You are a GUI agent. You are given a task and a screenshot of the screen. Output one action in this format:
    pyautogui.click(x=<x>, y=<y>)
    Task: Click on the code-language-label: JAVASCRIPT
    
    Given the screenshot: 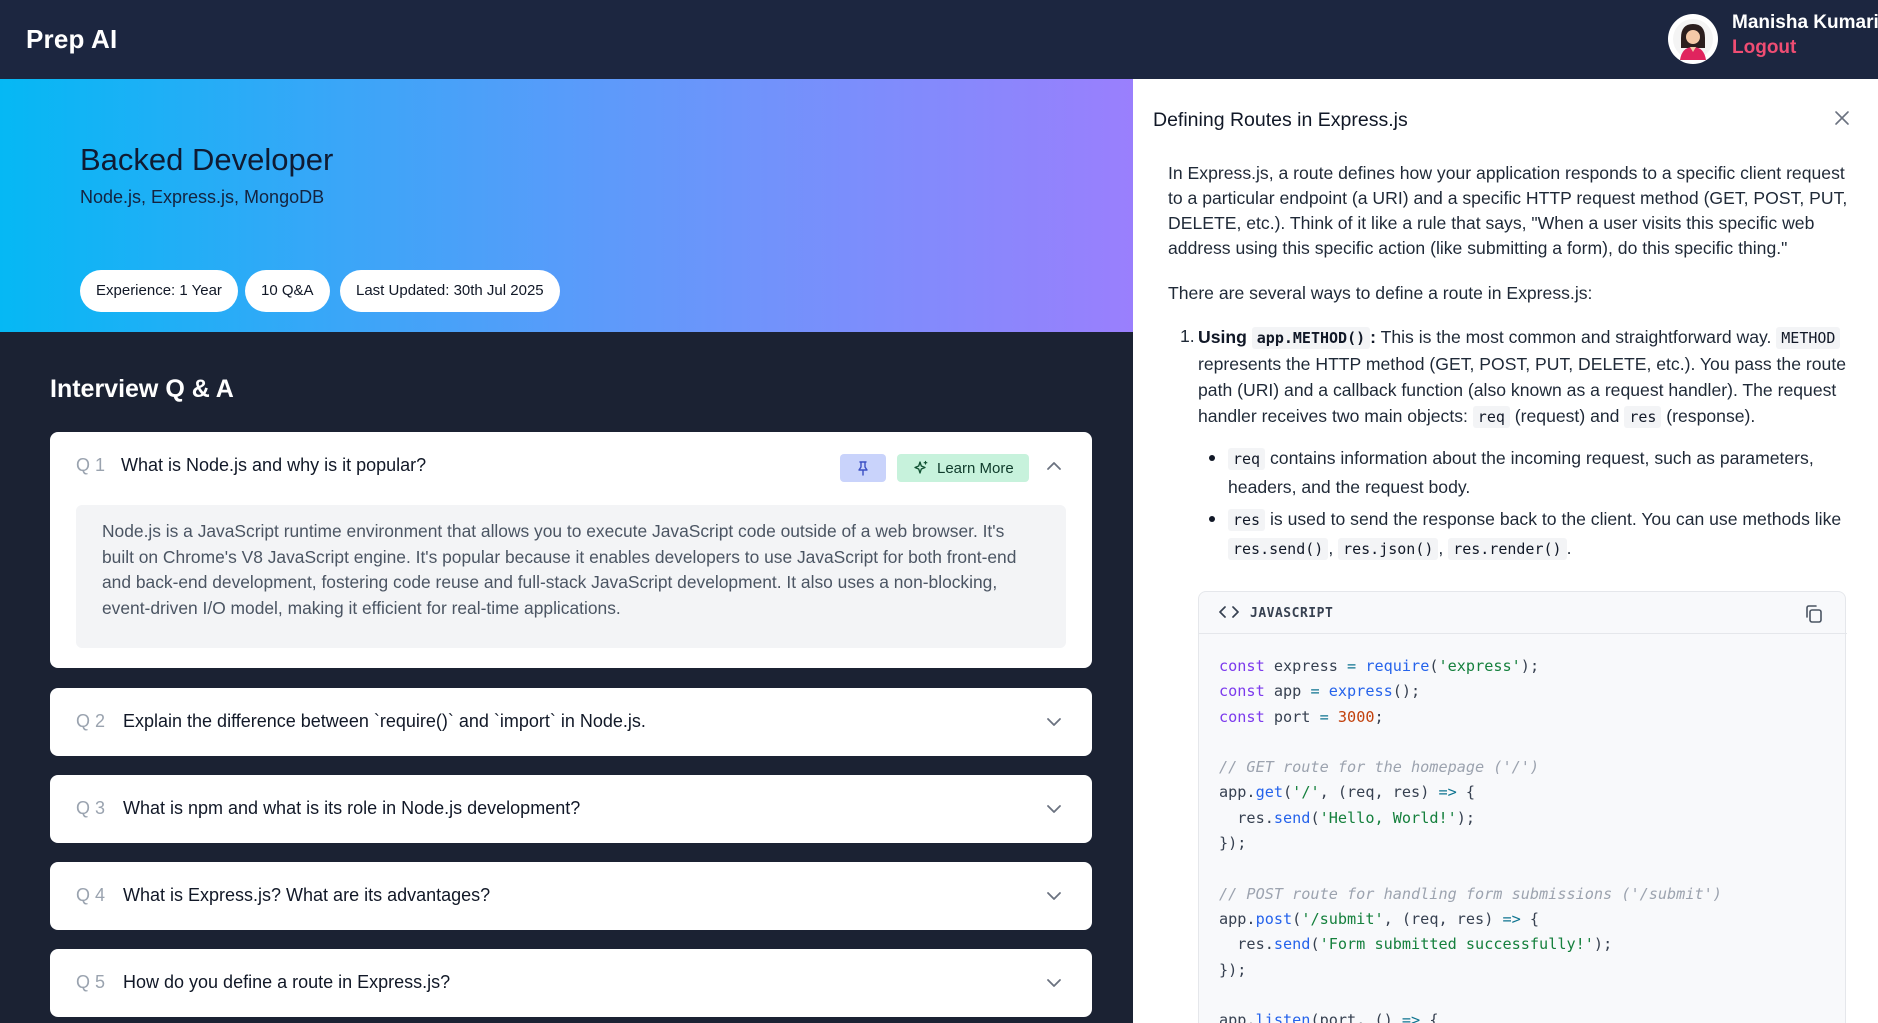 What is the action you would take?
    pyautogui.click(x=1292, y=613)
    